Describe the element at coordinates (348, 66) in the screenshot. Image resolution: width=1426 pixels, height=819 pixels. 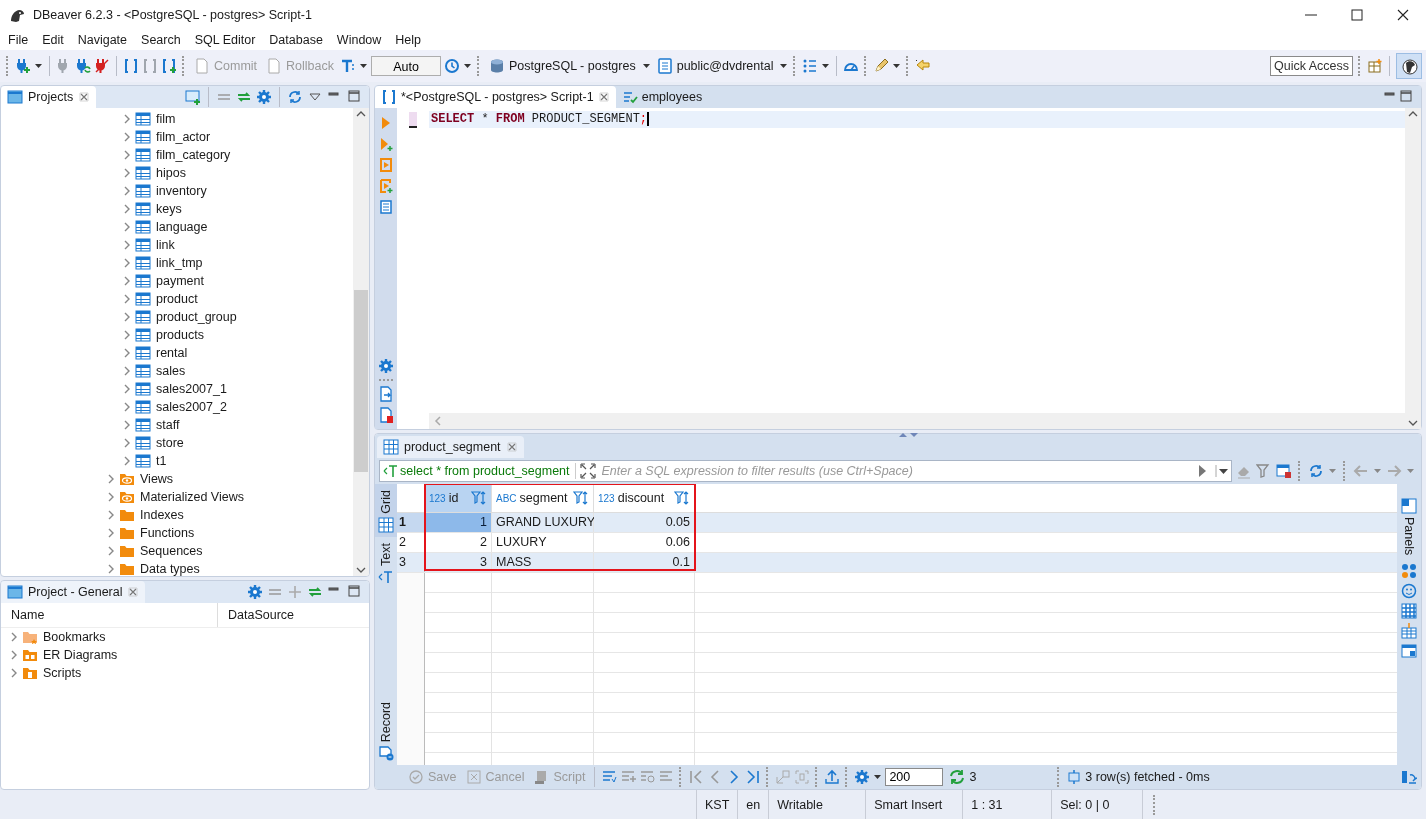
I see `format-icon` at that location.